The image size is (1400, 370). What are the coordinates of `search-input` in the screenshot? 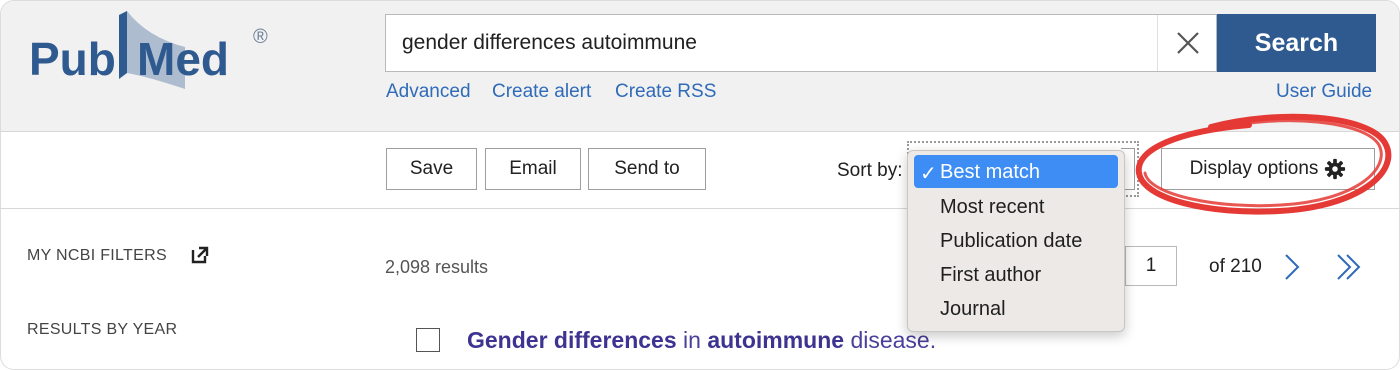 It's located at (779, 43).